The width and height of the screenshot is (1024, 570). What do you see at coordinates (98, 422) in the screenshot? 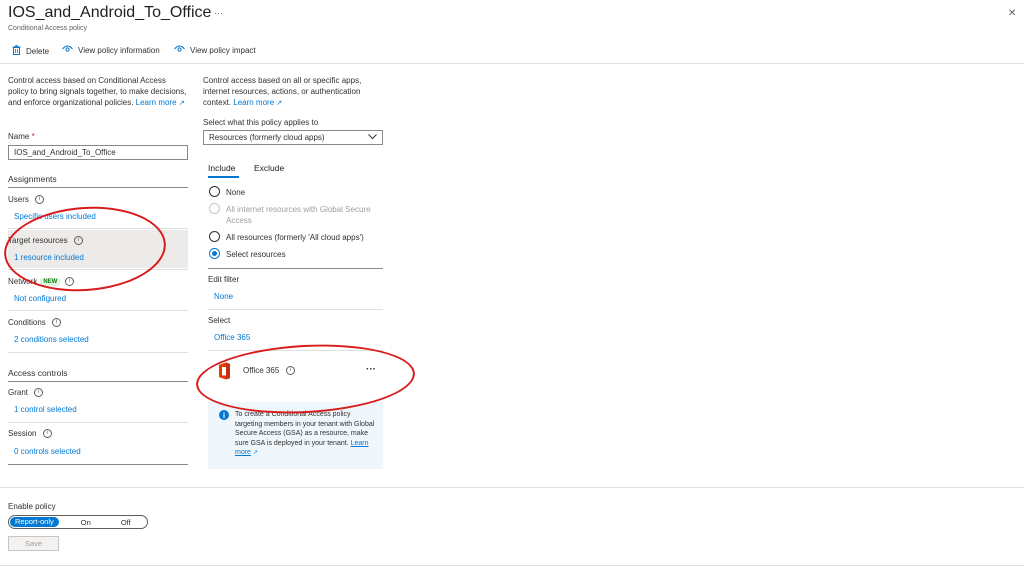
I see `grant-divider` at bounding box center [98, 422].